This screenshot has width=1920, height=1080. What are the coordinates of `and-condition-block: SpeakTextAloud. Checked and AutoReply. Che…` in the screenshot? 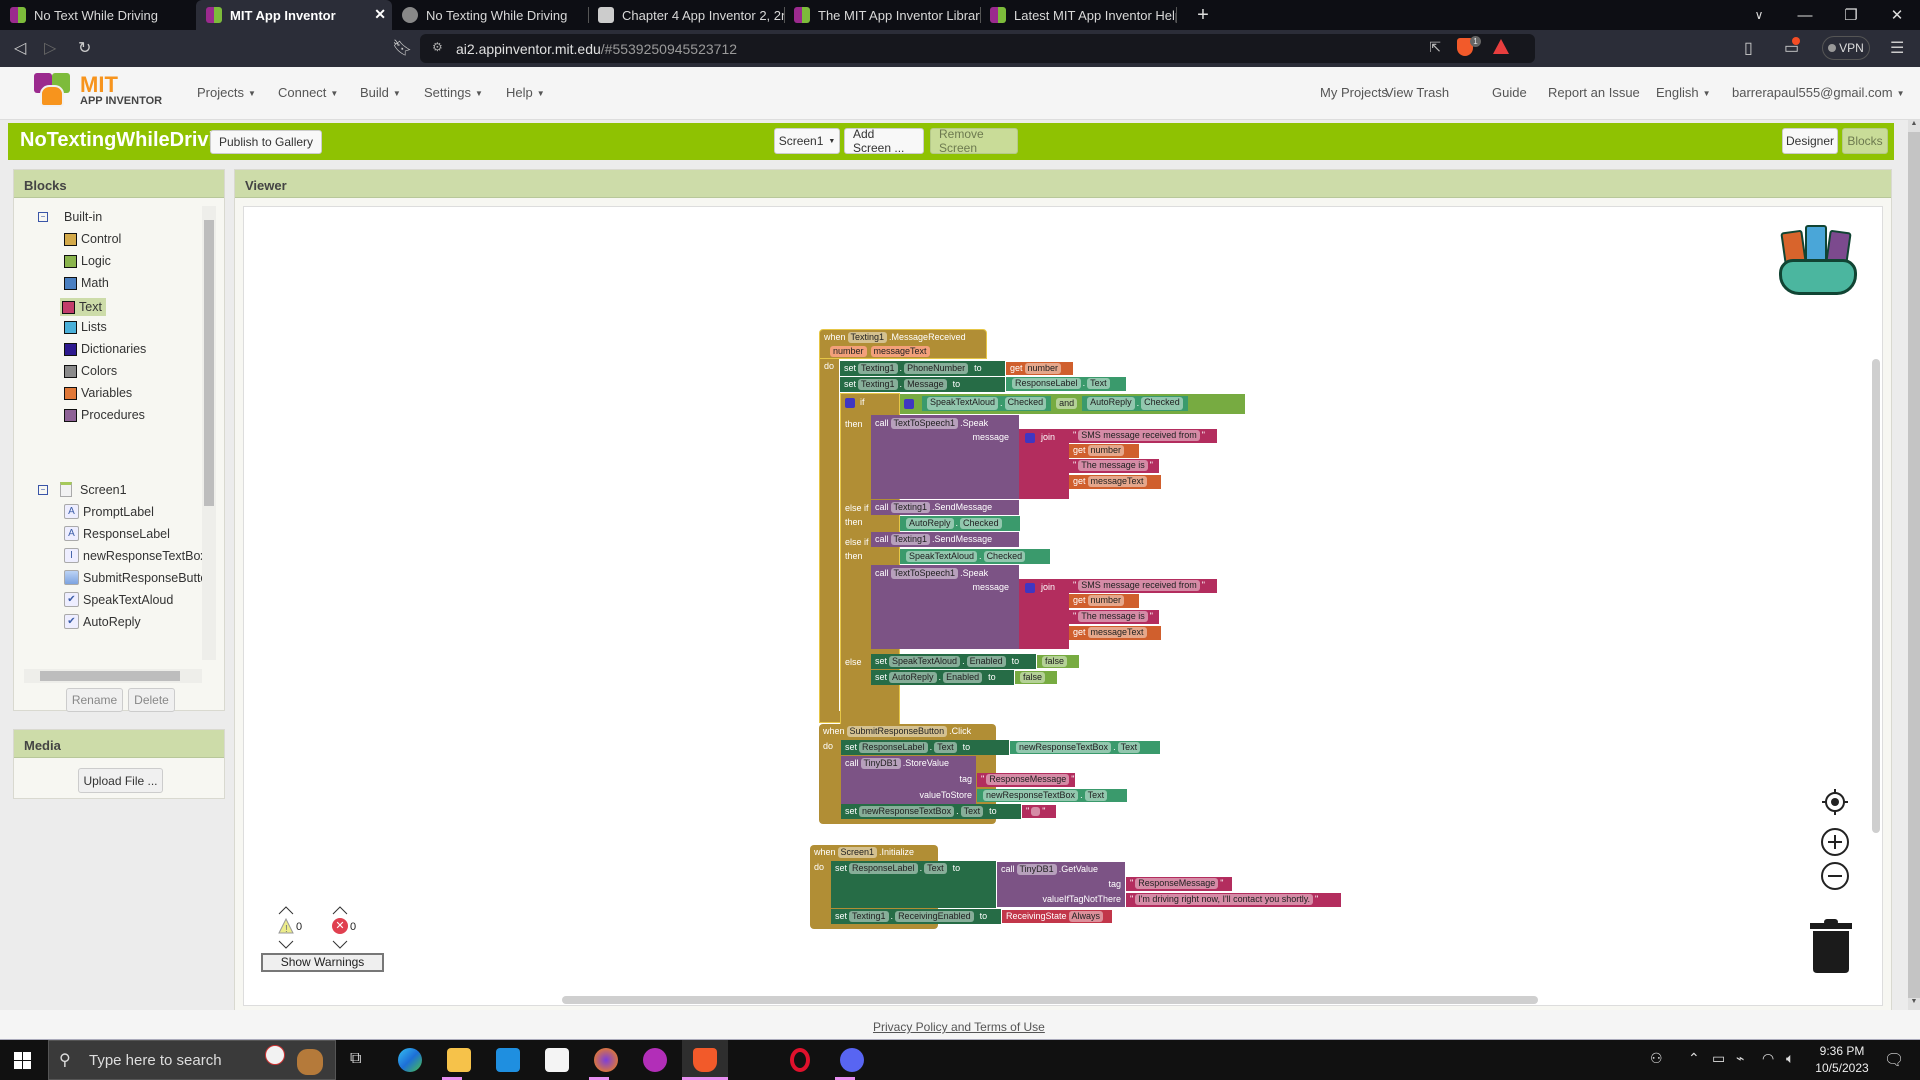 It's located at (1072, 404).